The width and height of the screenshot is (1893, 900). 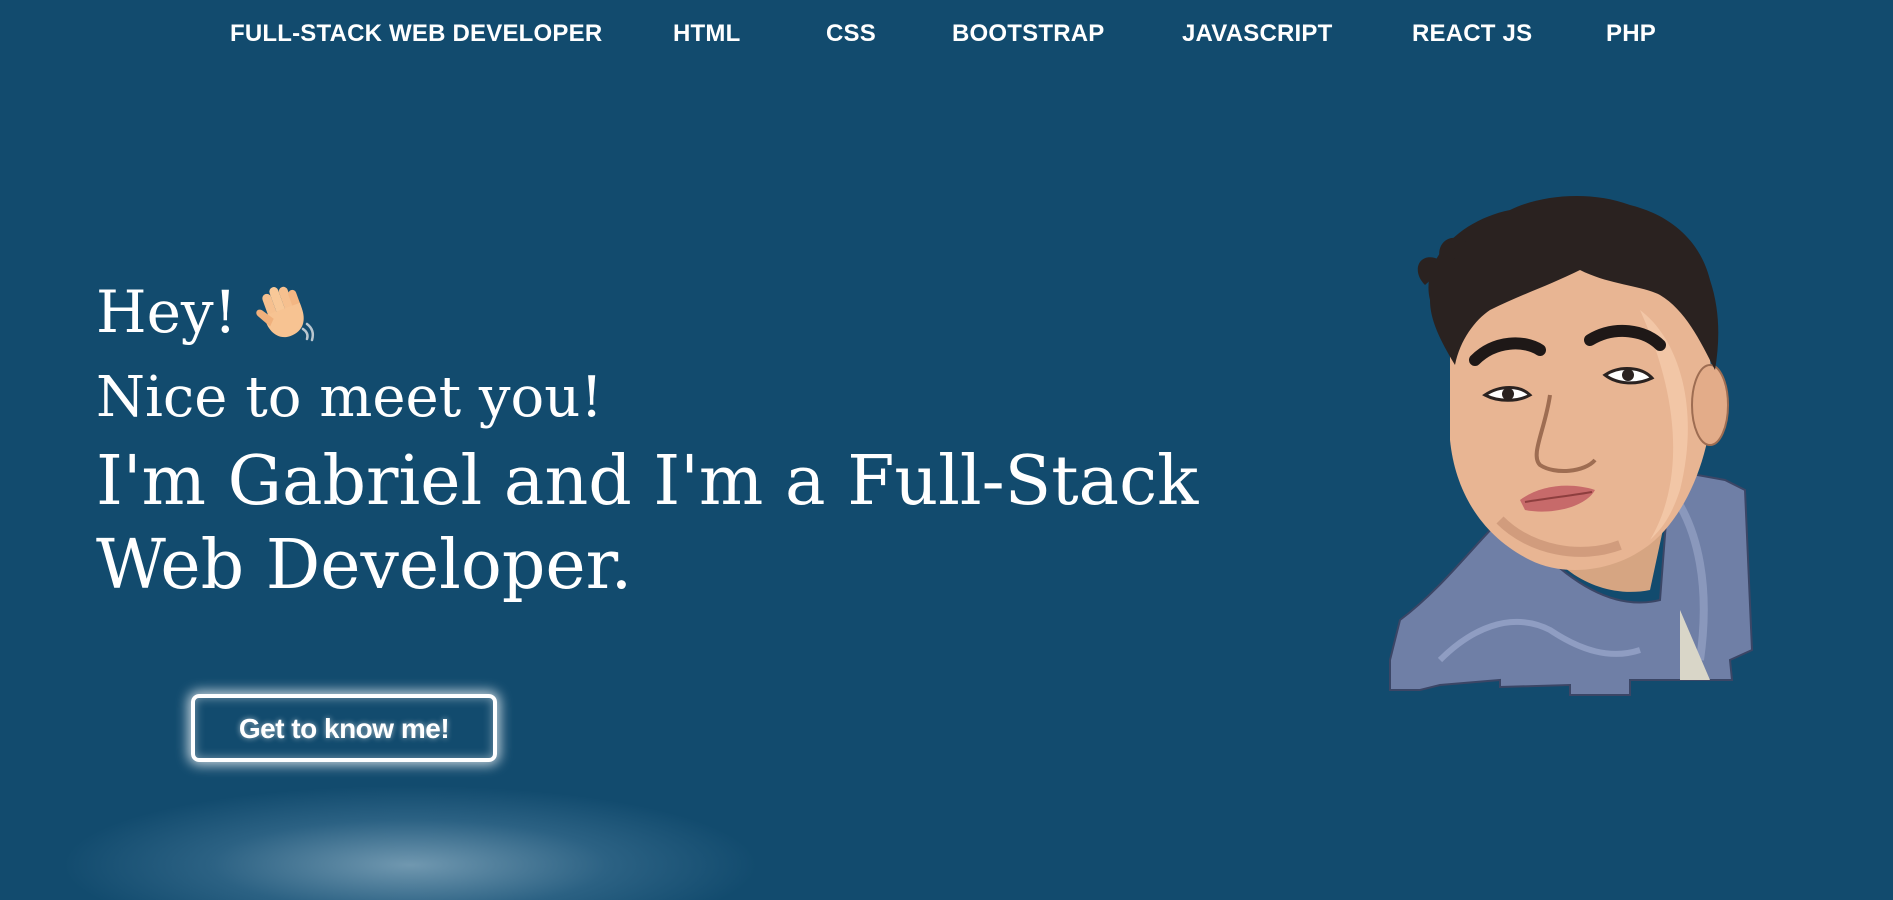 What do you see at coordinates (1472, 34) in the screenshot?
I see `nav-item-react-js: REACT JS` at bounding box center [1472, 34].